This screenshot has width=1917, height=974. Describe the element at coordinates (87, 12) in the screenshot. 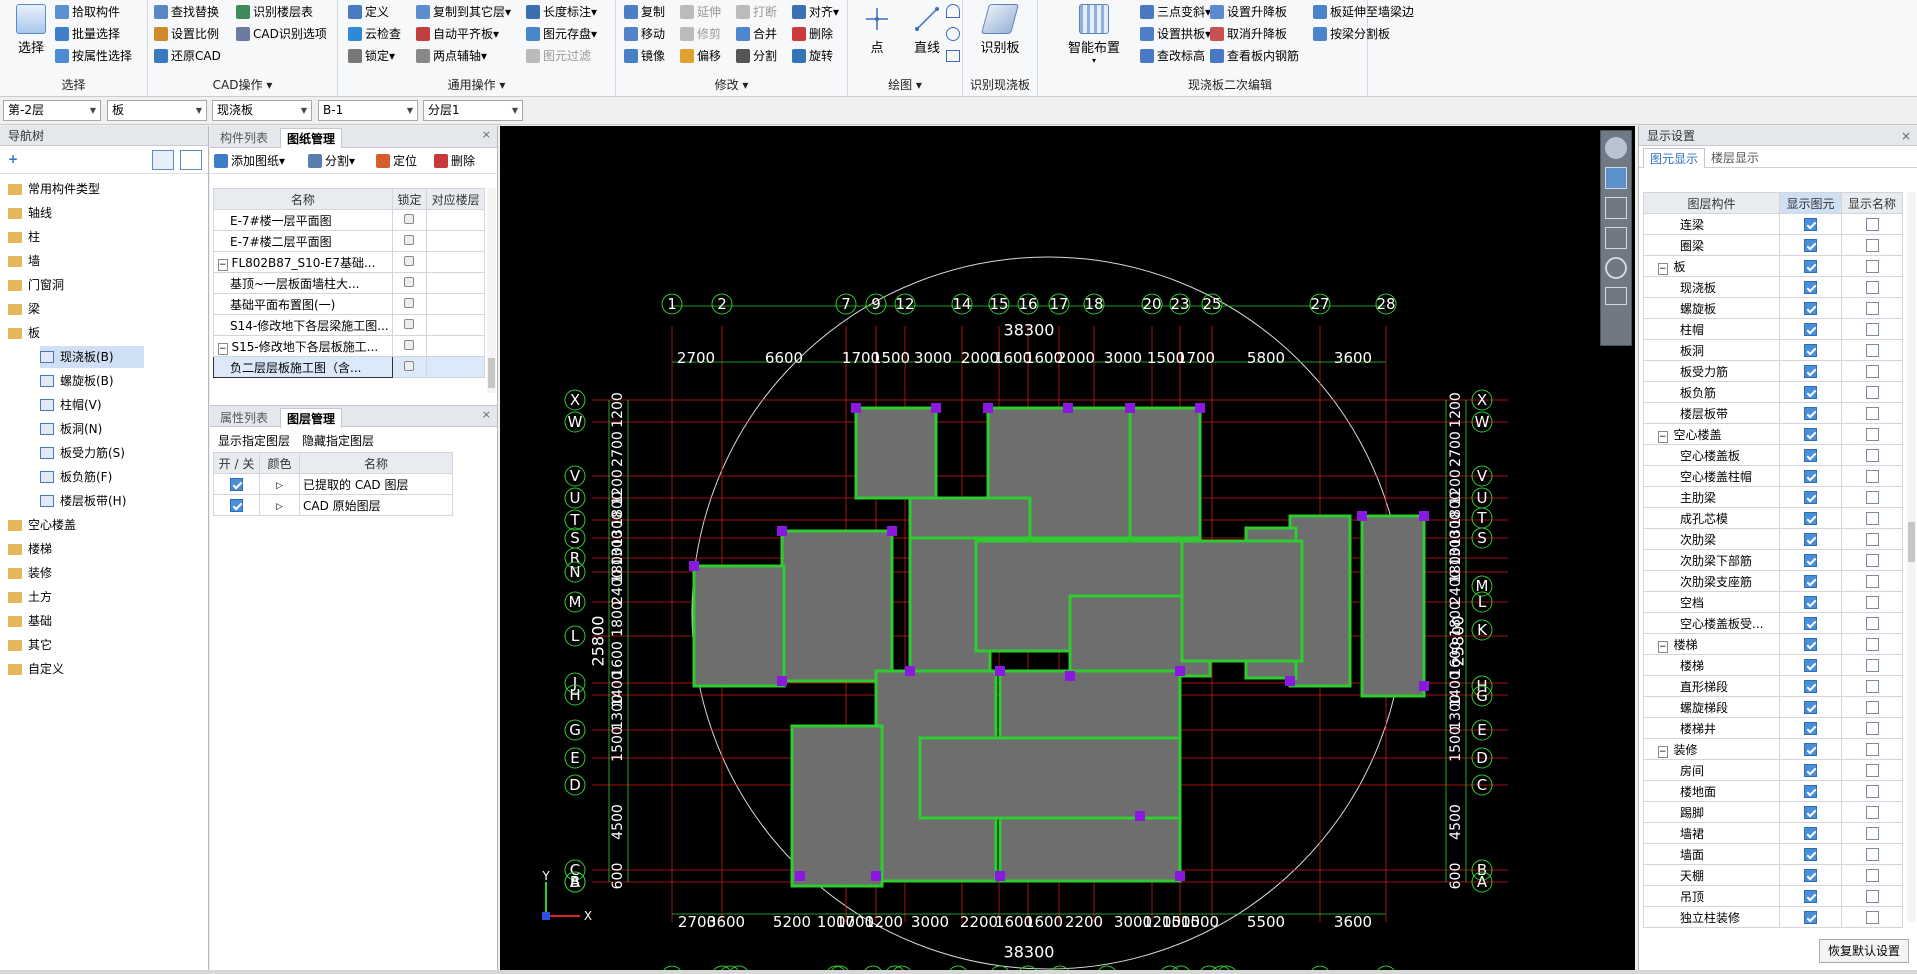

I see `pick-component-button: 拾取构件` at that location.